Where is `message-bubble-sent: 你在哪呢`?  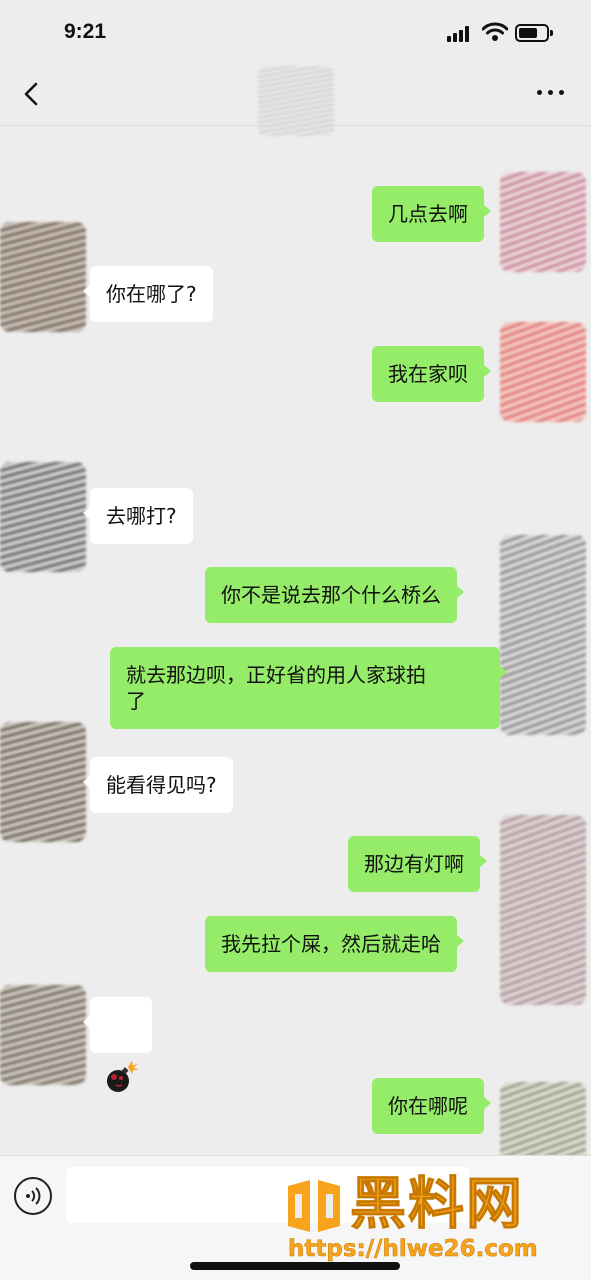 message-bubble-sent: 你在哪呢 is located at coordinates (431, 1106).